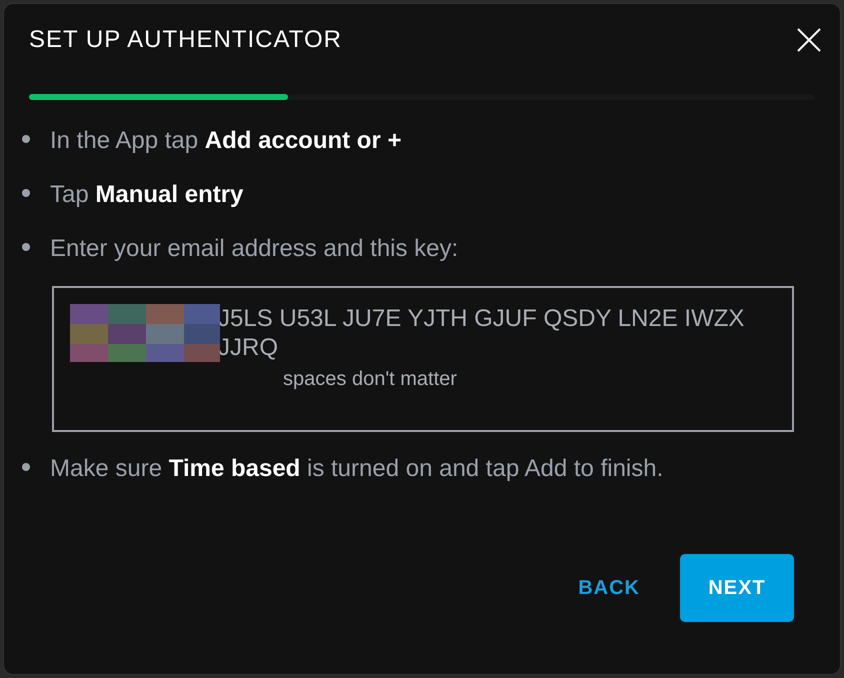 This screenshot has width=844, height=678. I want to click on hint-text: spaces don't matter, so click(370, 379).